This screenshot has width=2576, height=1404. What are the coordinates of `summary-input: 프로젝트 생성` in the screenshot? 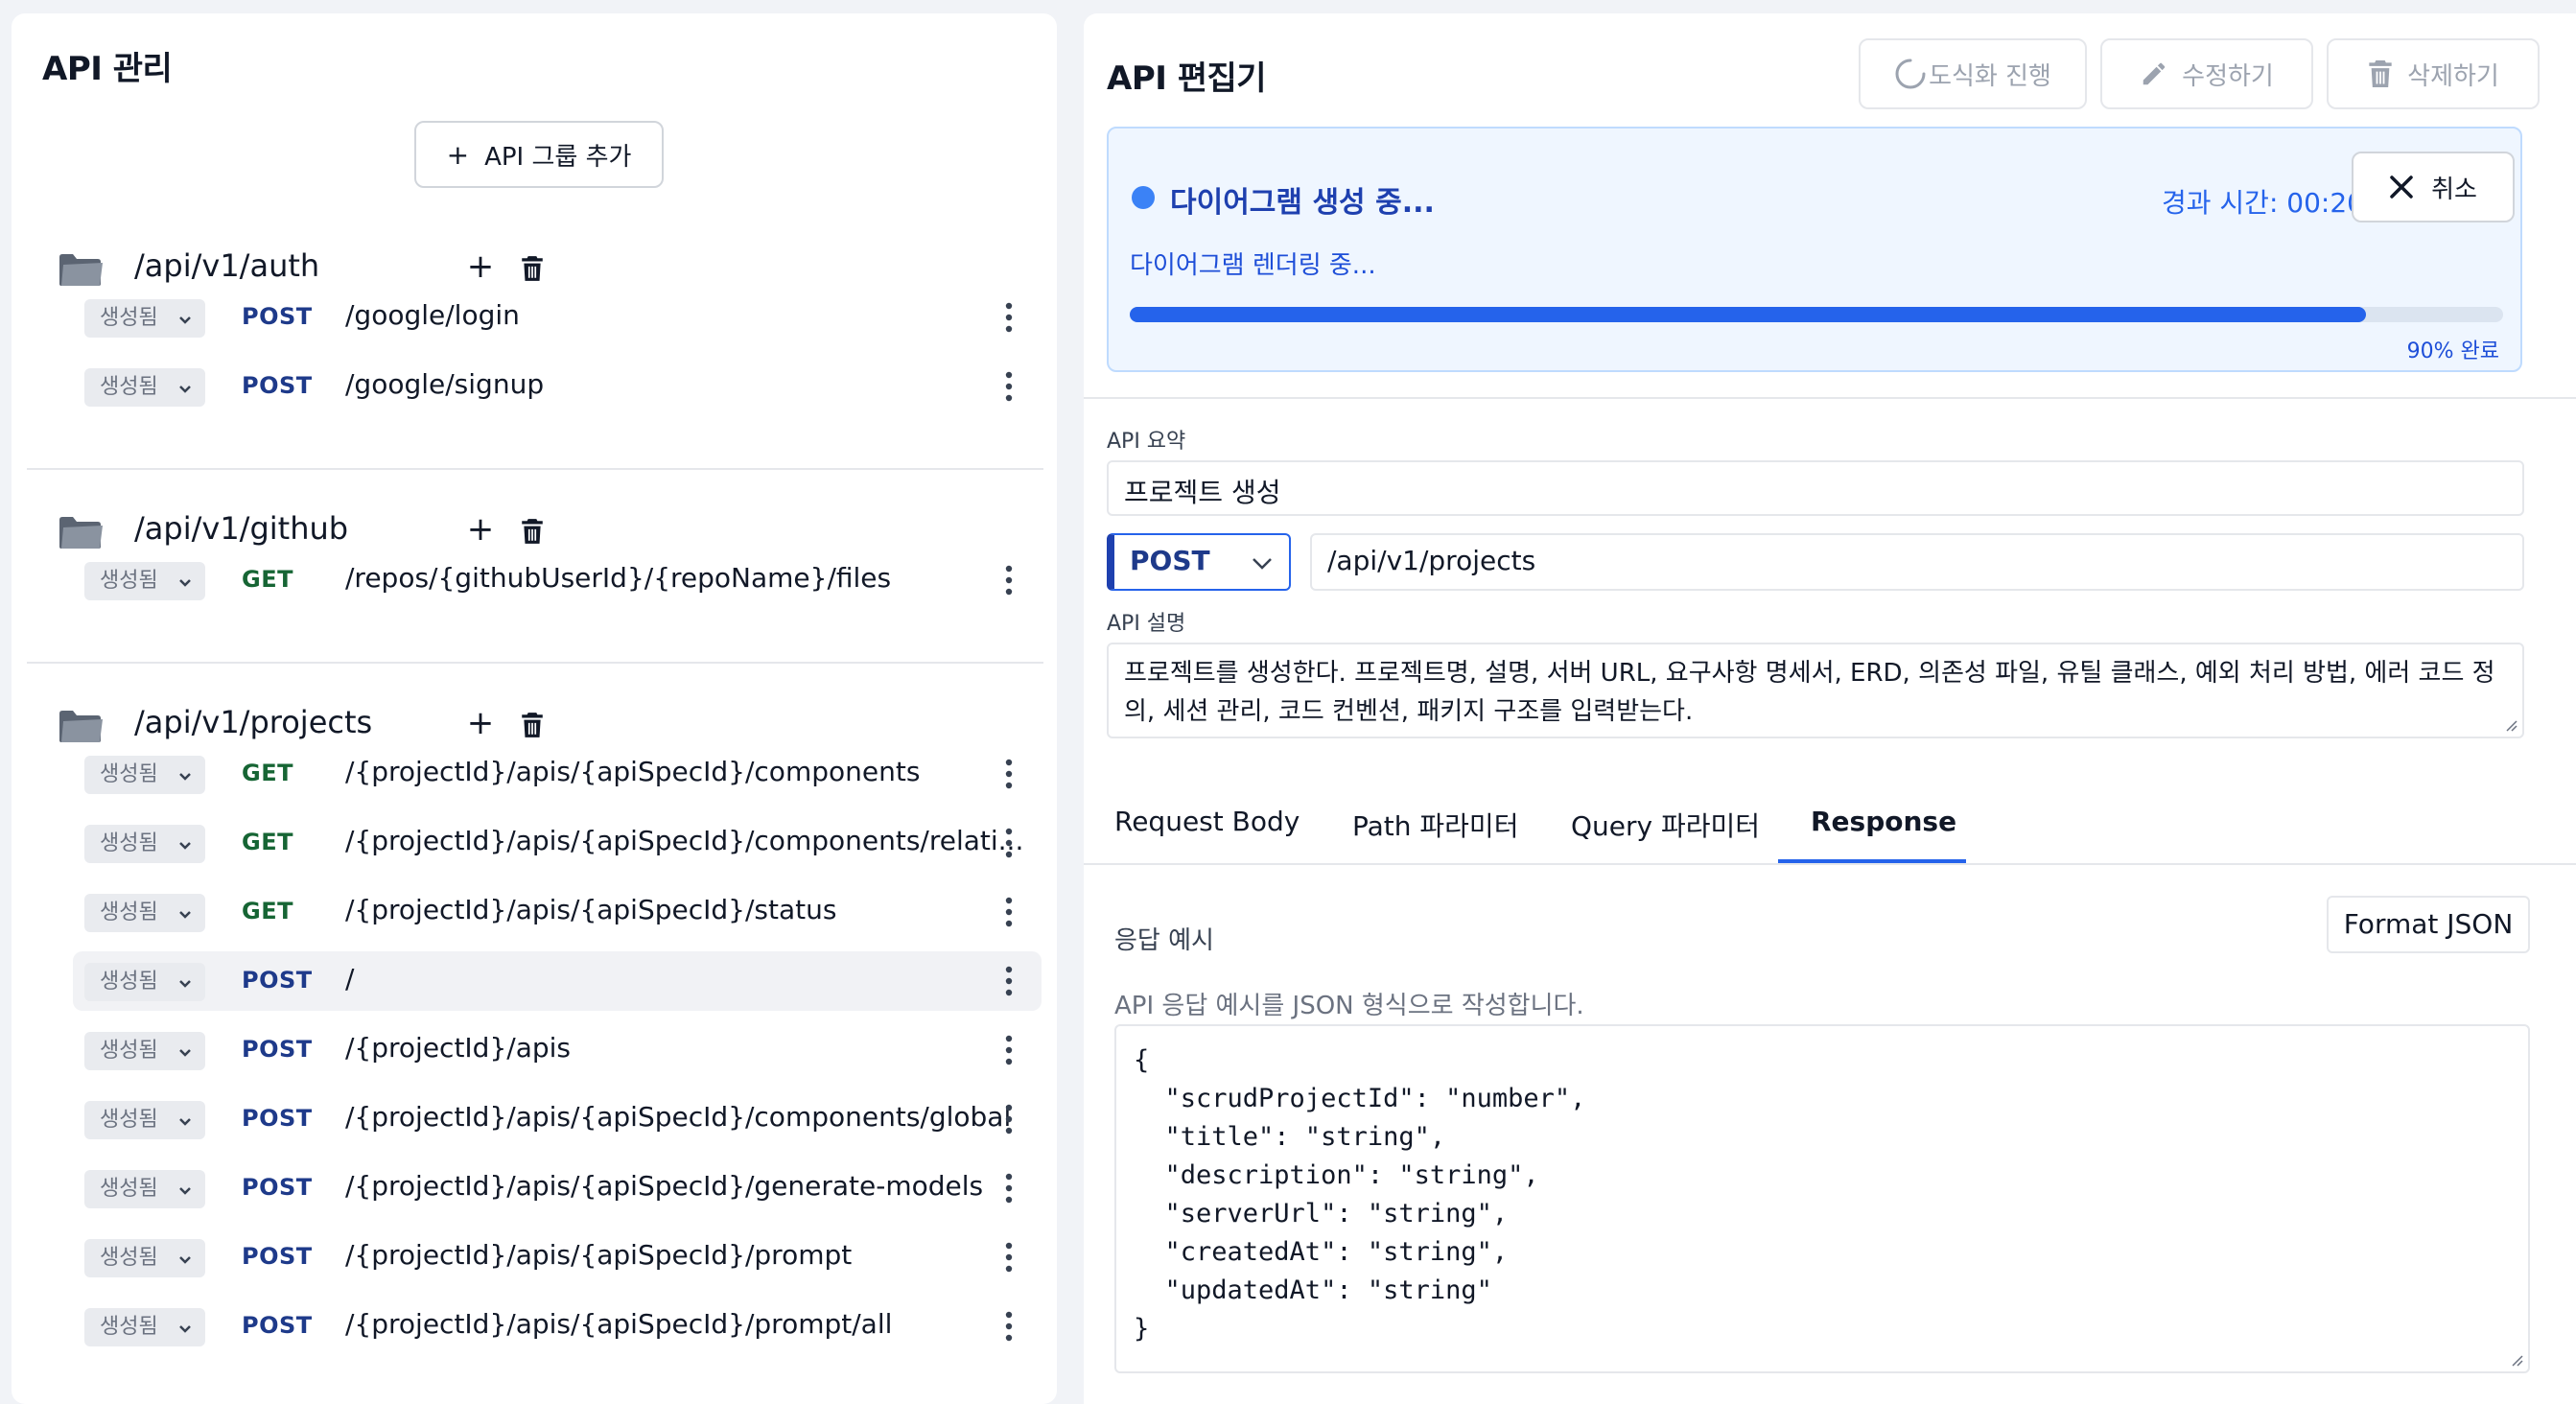 It's located at (1815, 488).